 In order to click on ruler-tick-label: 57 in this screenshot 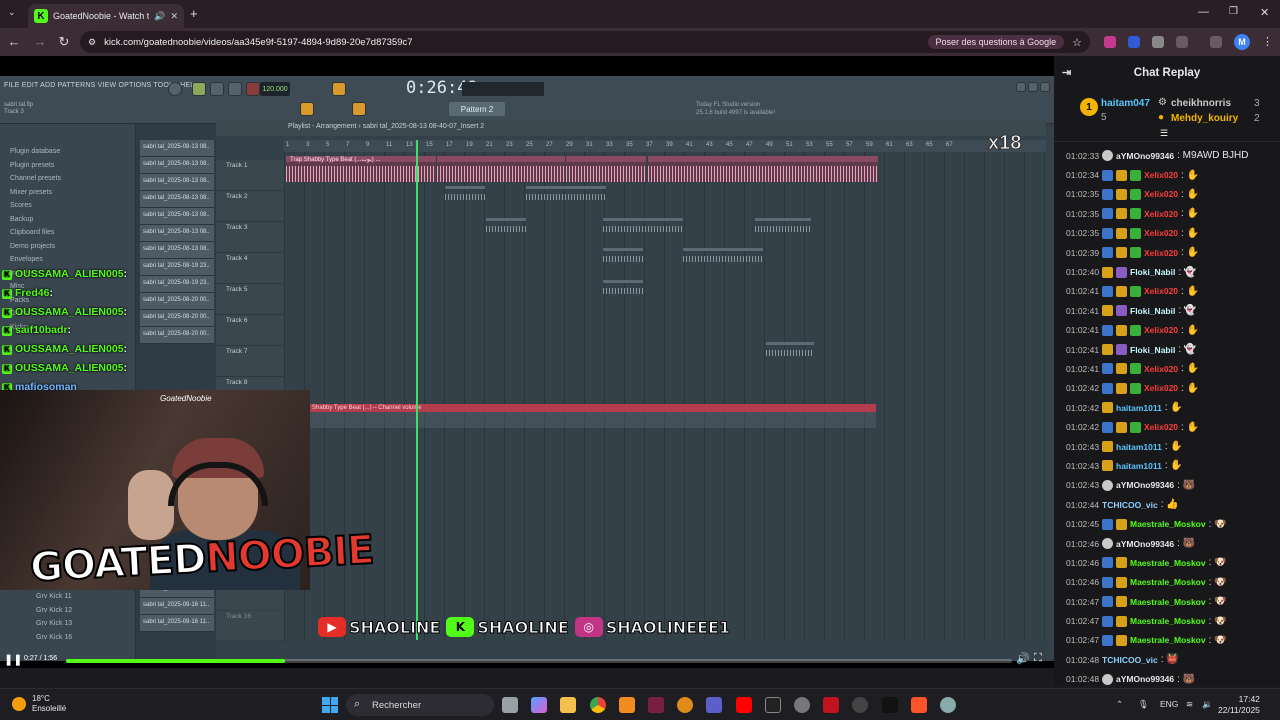, I will do `click(849, 145)`.